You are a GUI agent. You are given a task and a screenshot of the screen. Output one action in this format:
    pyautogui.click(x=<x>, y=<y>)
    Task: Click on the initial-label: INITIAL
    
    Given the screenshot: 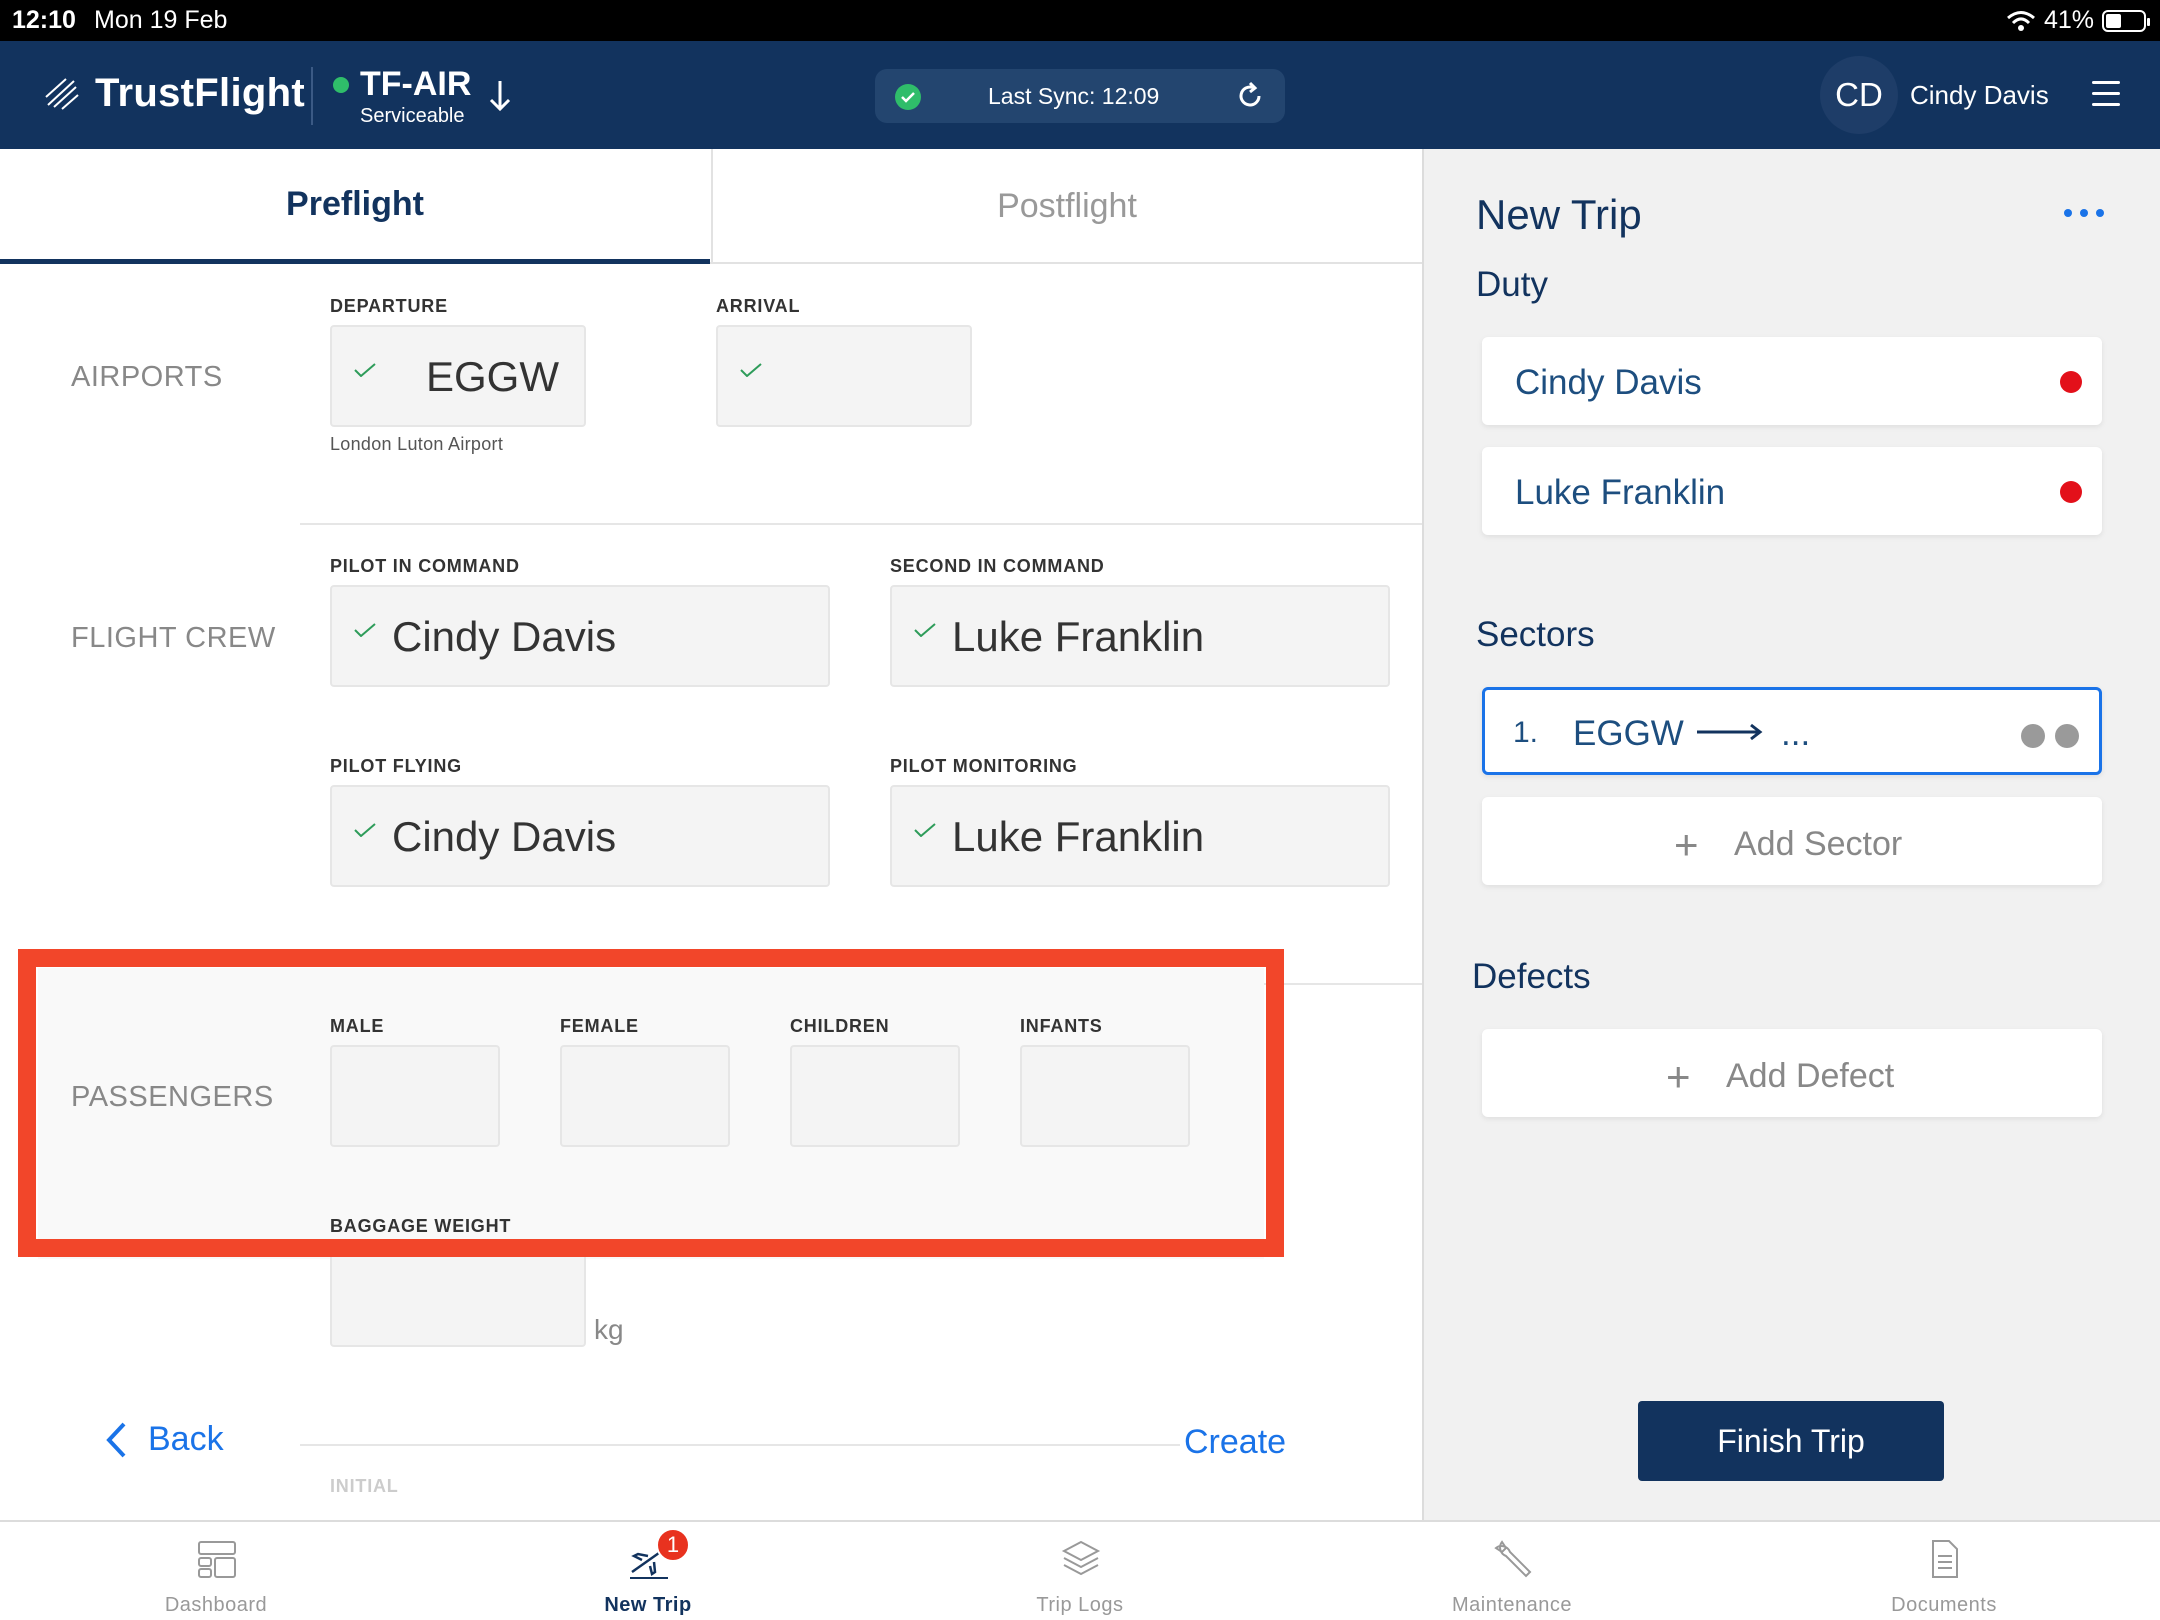 What is the action you would take?
    pyautogui.click(x=364, y=1486)
    